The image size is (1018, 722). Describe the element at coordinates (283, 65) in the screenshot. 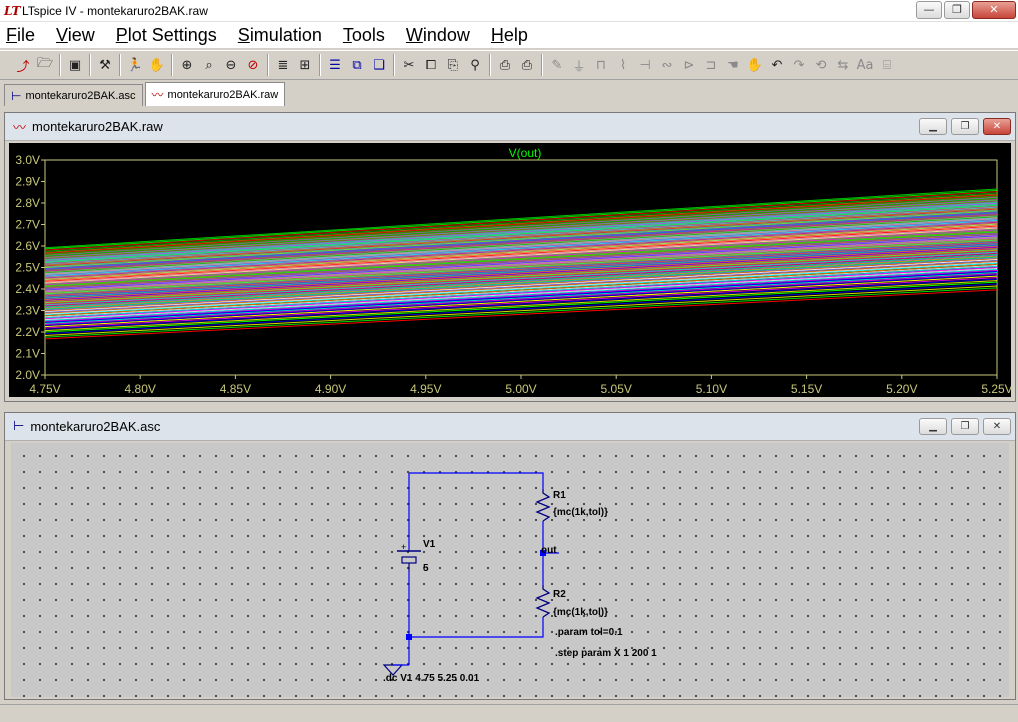

I see `autorange-icon: ≣` at that location.